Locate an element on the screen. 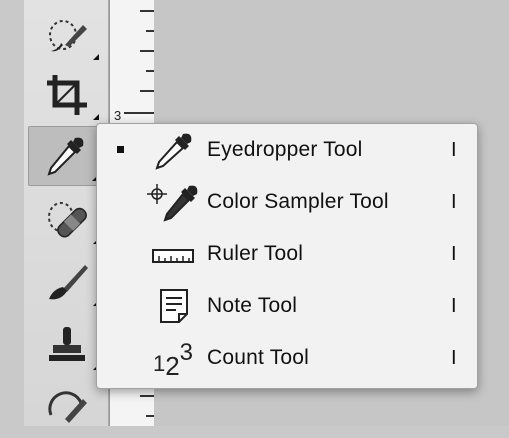 The height and width of the screenshot is (438, 509). count-digit-two: 2 is located at coordinates (172, 366).